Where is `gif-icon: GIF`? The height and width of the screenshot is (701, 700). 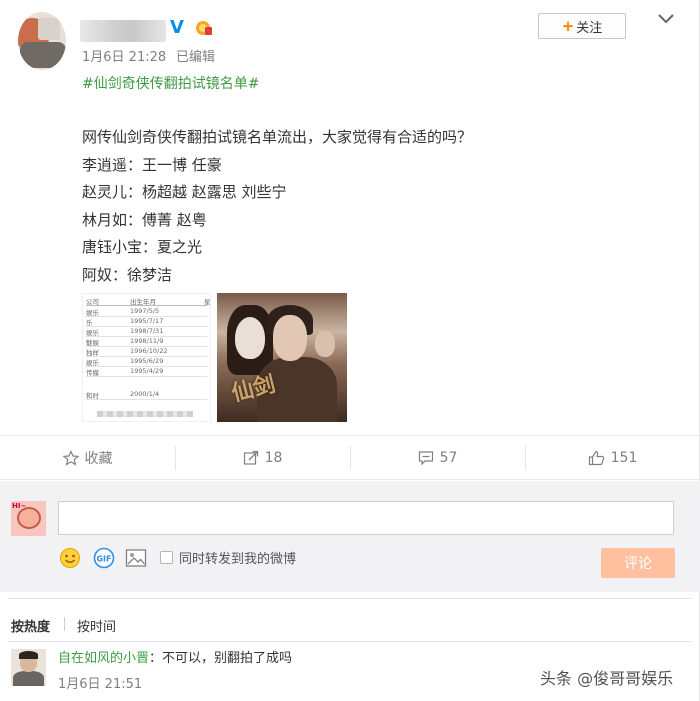 gif-icon: GIF is located at coordinates (104, 558).